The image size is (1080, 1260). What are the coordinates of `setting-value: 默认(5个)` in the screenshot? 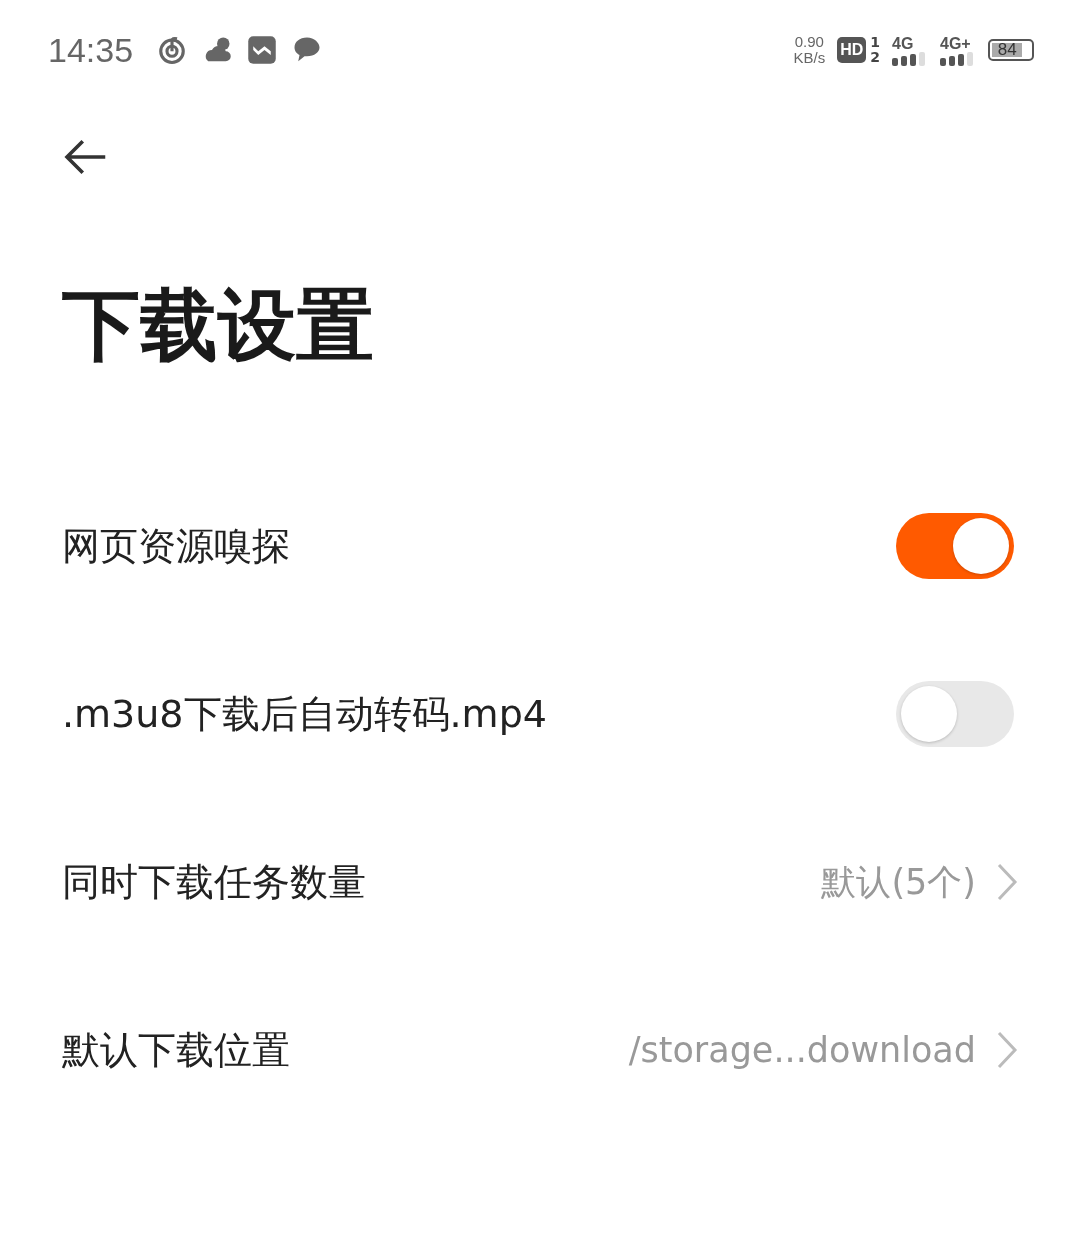 It's located at (898, 882).